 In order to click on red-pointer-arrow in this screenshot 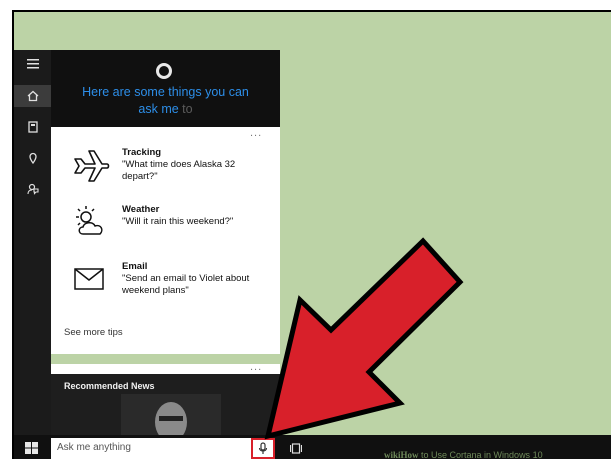, I will do `click(364, 338)`.